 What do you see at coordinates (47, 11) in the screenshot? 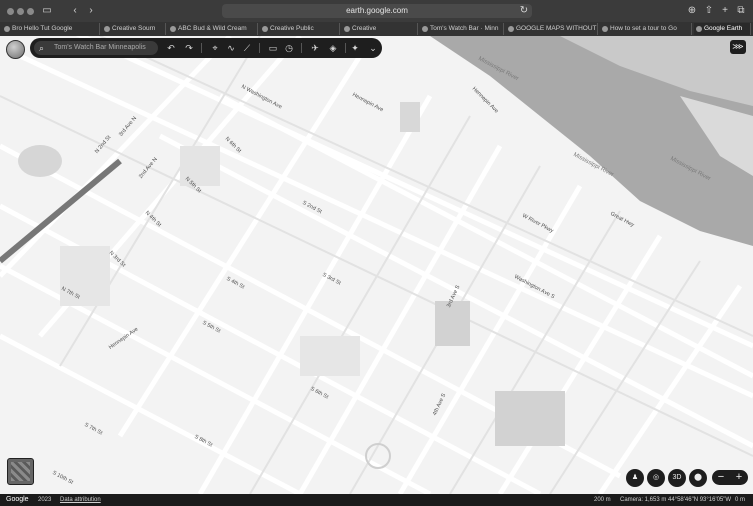
I see `sidebar-toggle-icon: ▭` at bounding box center [47, 11].